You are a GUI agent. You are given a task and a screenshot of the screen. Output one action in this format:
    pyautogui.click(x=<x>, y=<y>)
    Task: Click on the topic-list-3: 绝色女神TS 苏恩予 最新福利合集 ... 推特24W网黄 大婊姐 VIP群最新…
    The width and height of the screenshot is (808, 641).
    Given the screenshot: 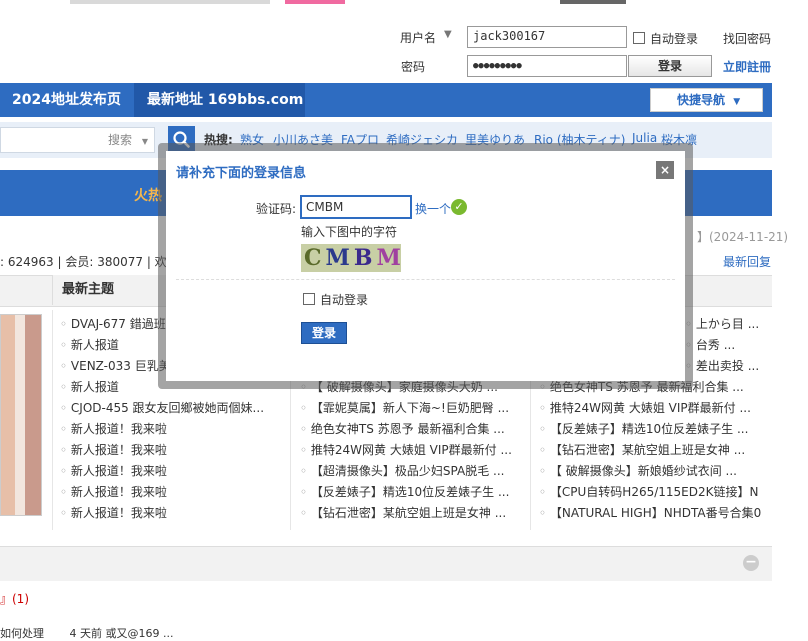 What is the action you would take?
    pyautogui.click(x=652, y=450)
    